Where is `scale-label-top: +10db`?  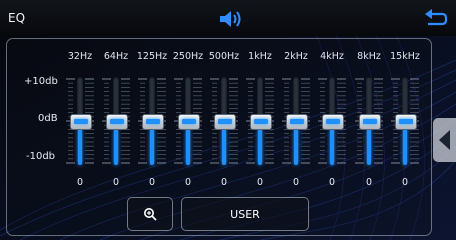
scale-label-top: +10db is located at coordinates (41, 81).